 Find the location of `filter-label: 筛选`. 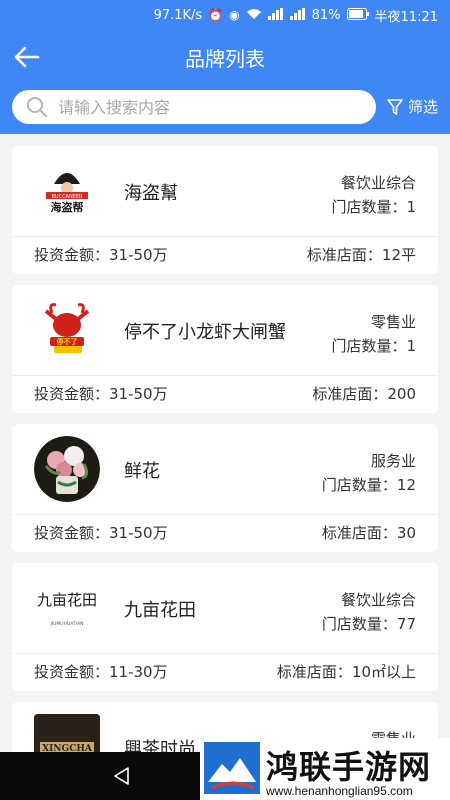

filter-label: 筛选 is located at coordinates (423, 107).